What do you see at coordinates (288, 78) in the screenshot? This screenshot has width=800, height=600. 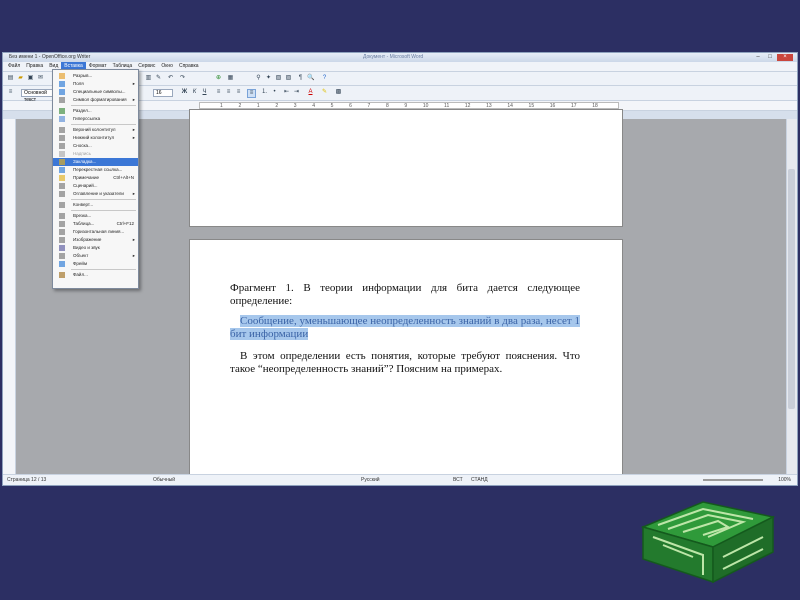 I see `datasources-icon: ▨` at bounding box center [288, 78].